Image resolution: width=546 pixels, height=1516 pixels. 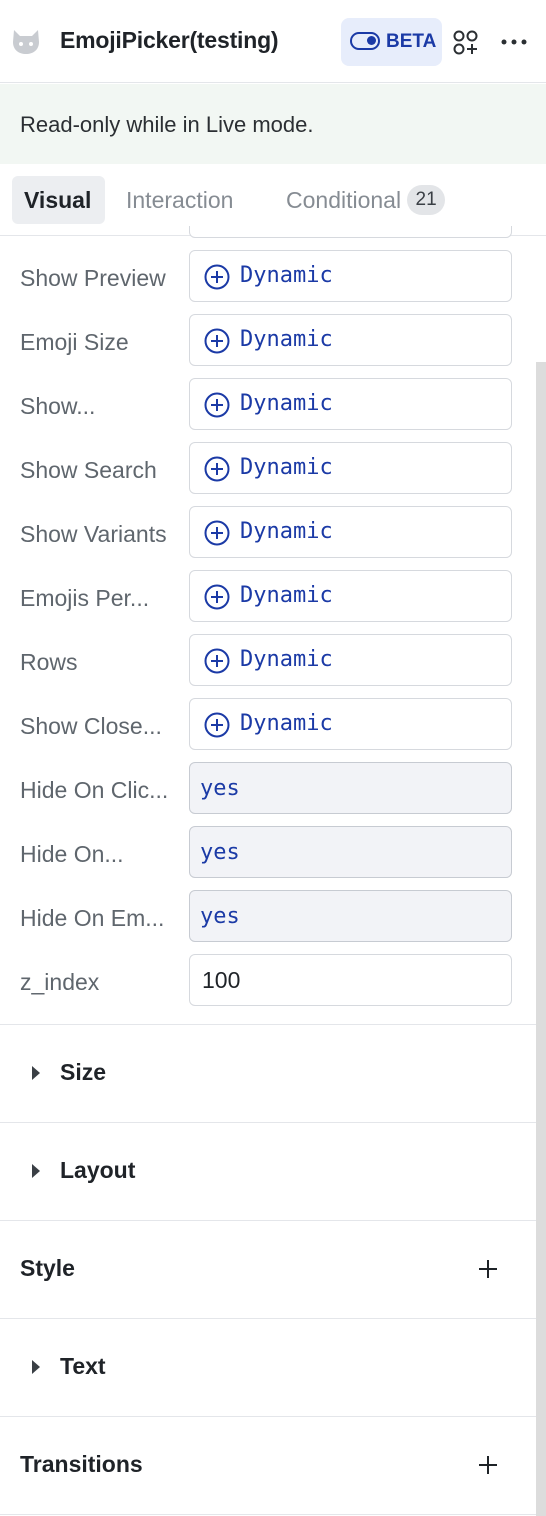 What do you see at coordinates (26, 42) in the screenshot?
I see `cat-icon` at bounding box center [26, 42].